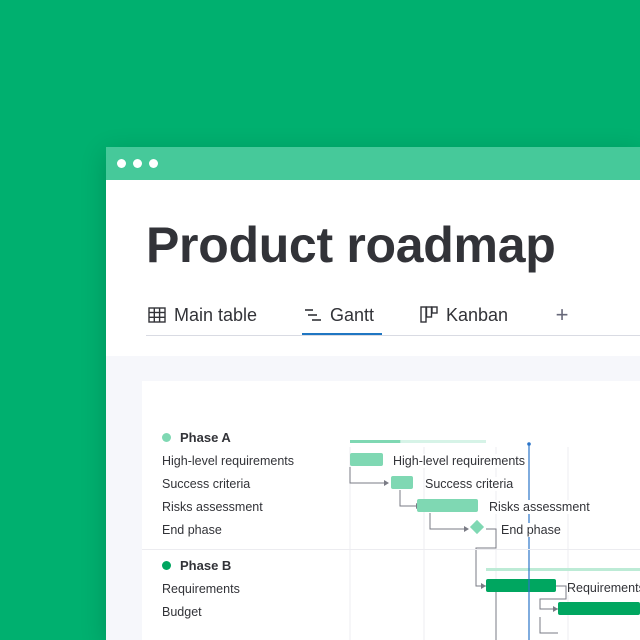 Image resolution: width=640 pixels, height=640 pixels. What do you see at coordinates (205, 565) in the screenshot?
I see `group-title-phase-b: Phase B` at bounding box center [205, 565].